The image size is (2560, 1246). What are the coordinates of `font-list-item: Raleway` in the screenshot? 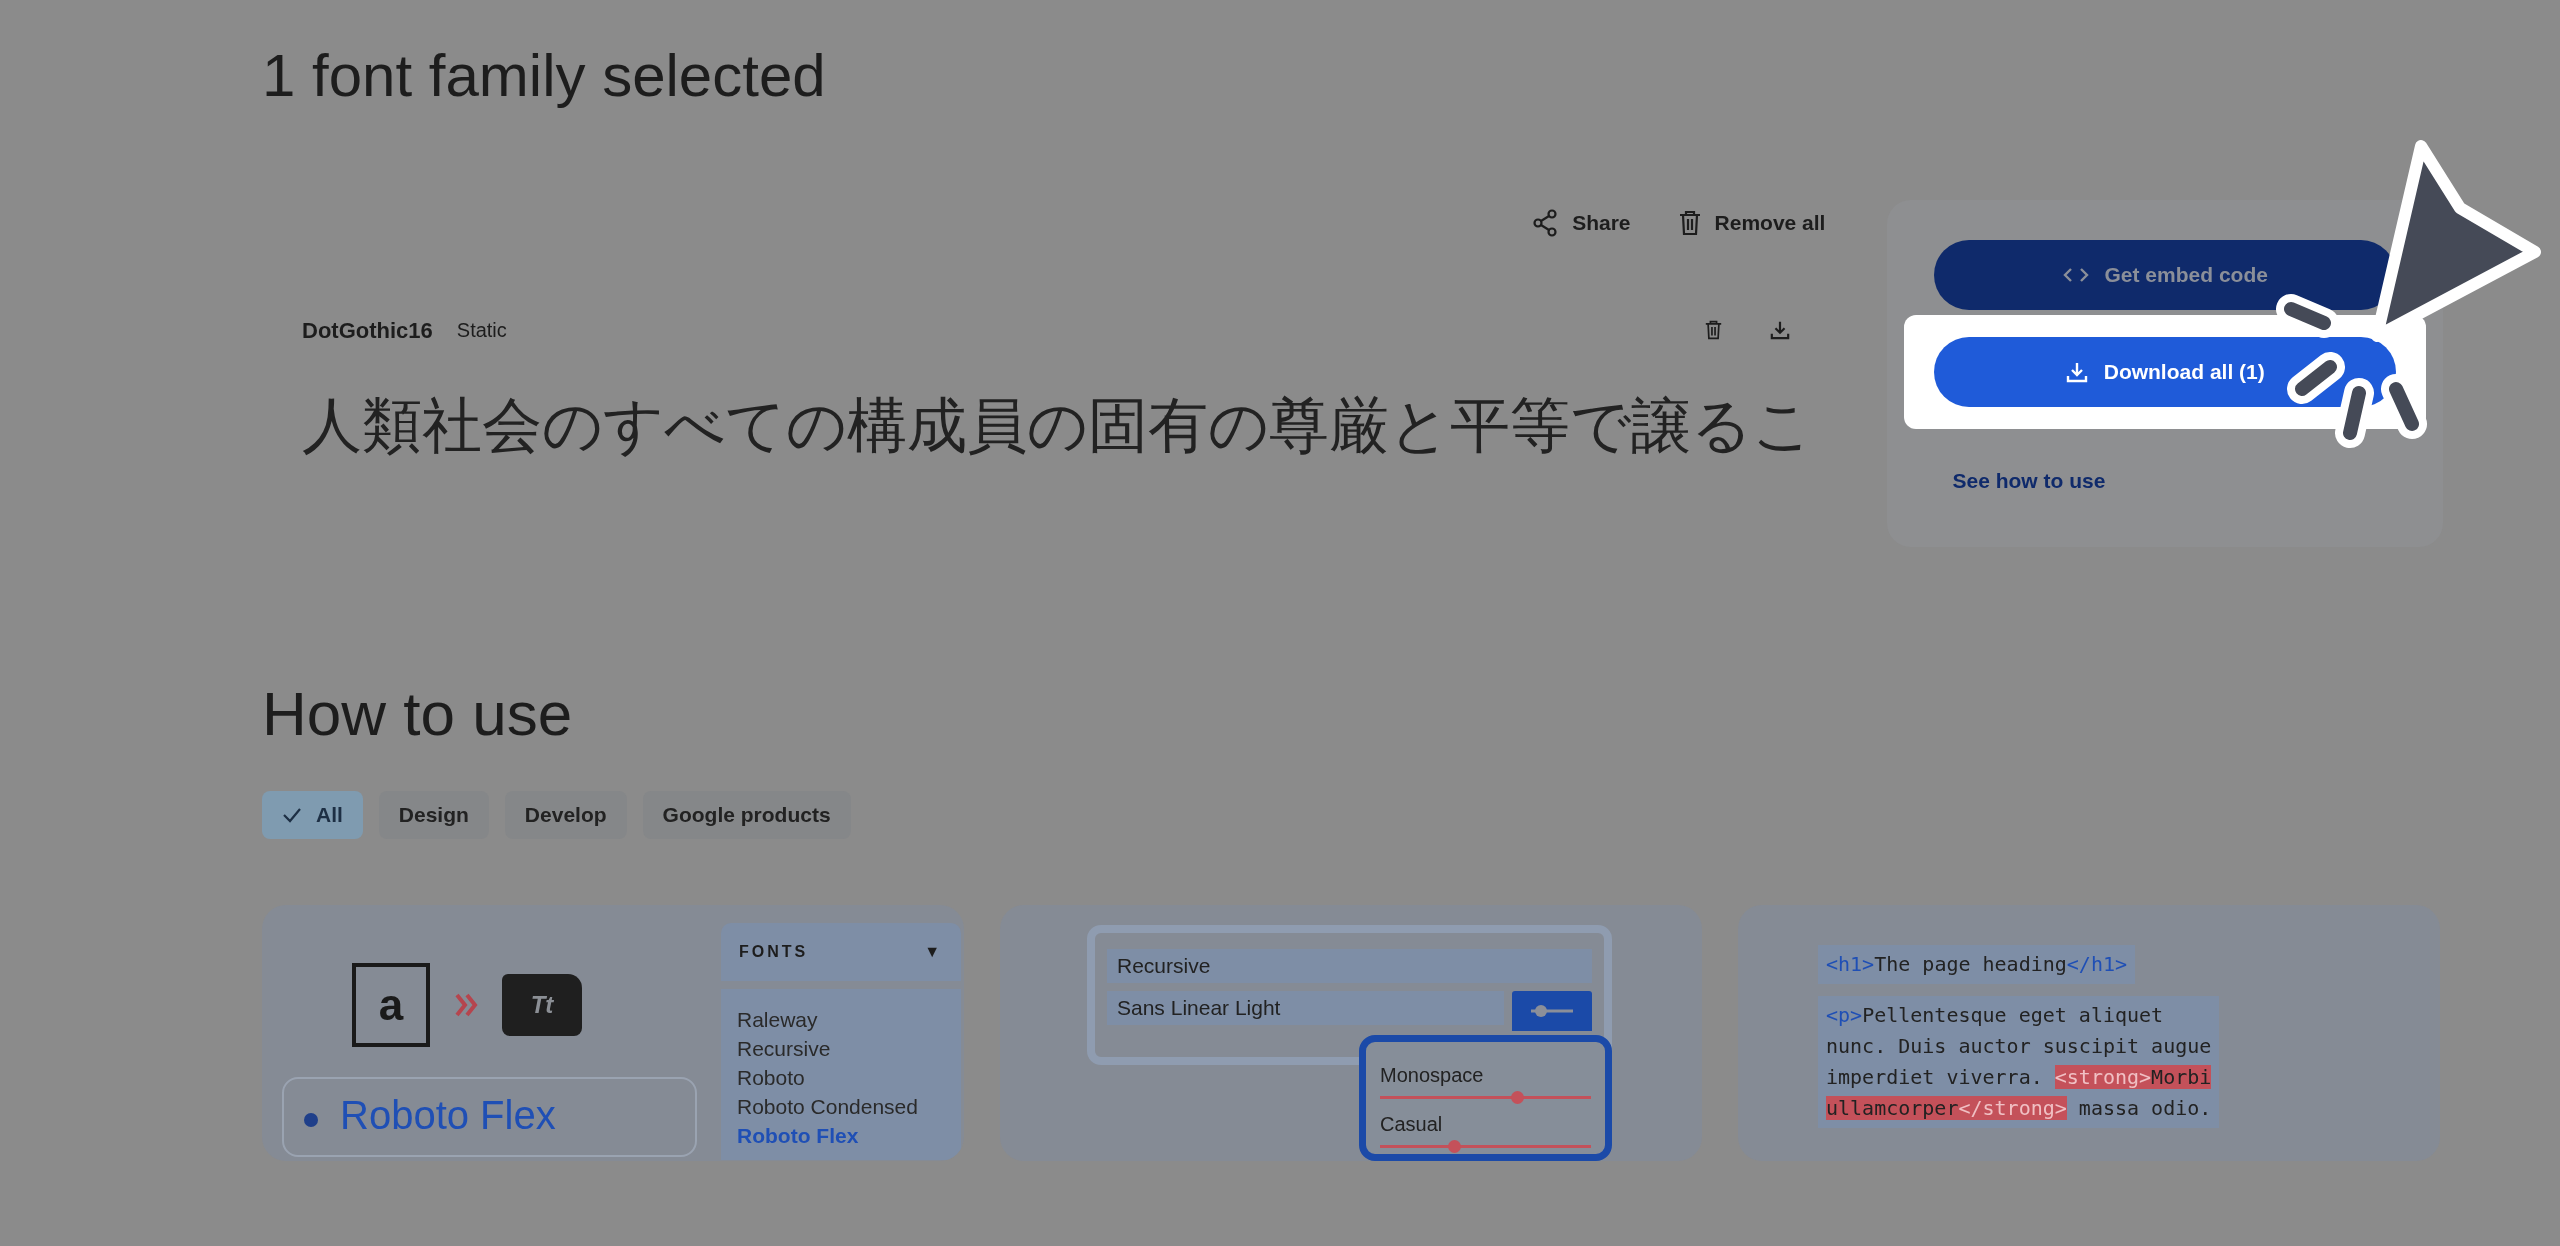 It's located at (841, 1019).